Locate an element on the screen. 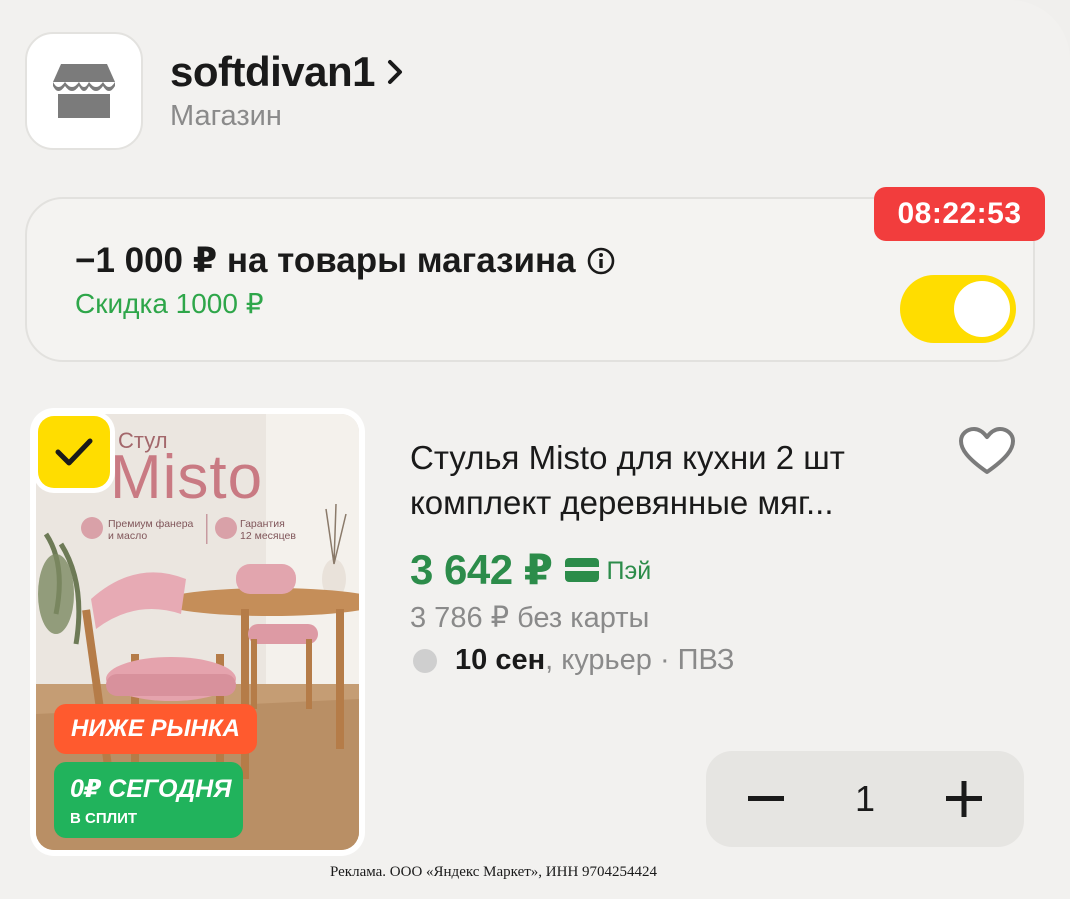  minus-icon is located at coordinates (766, 798).